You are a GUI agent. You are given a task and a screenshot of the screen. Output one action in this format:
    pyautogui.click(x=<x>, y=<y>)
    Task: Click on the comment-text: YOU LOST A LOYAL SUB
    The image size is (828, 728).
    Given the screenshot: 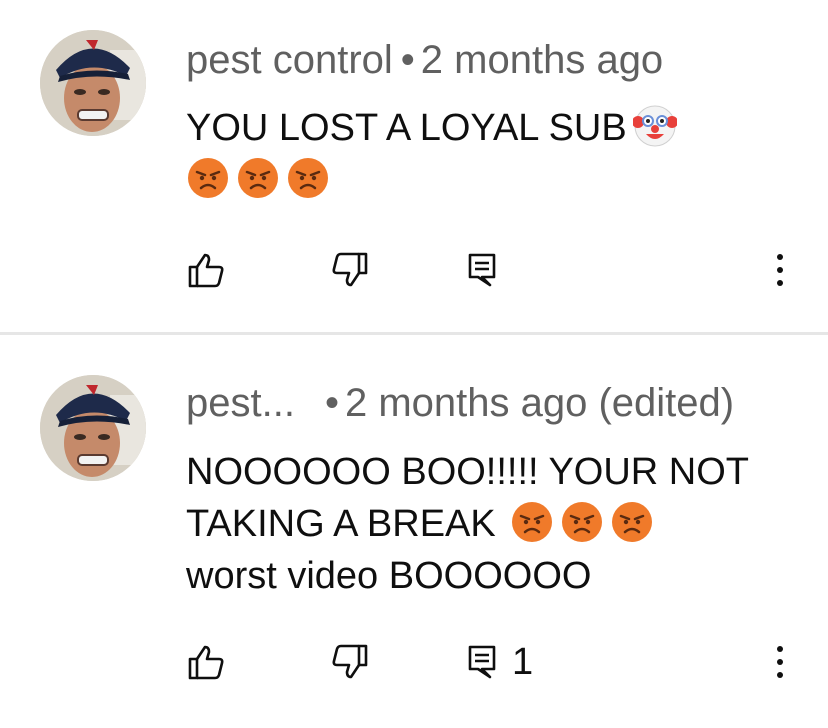 What is the action you would take?
    pyautogui.click(x=431, y=154)
    